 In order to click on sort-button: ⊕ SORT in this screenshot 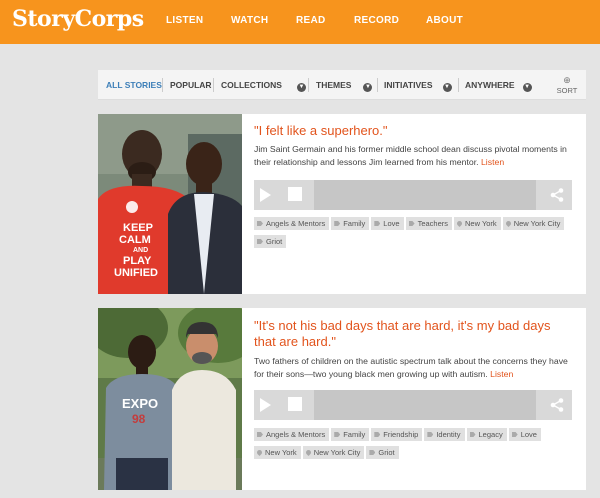, I will do `click(567, 85)`.